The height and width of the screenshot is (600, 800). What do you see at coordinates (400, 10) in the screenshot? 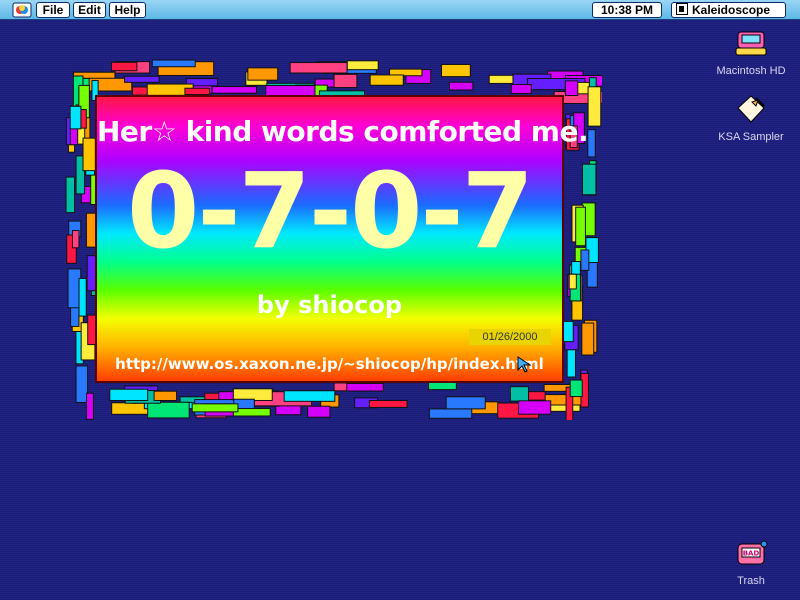
I see `menu-bar: File Edit Help 10:38 PM Kaleidoscope` at bounding box center [400, 10].